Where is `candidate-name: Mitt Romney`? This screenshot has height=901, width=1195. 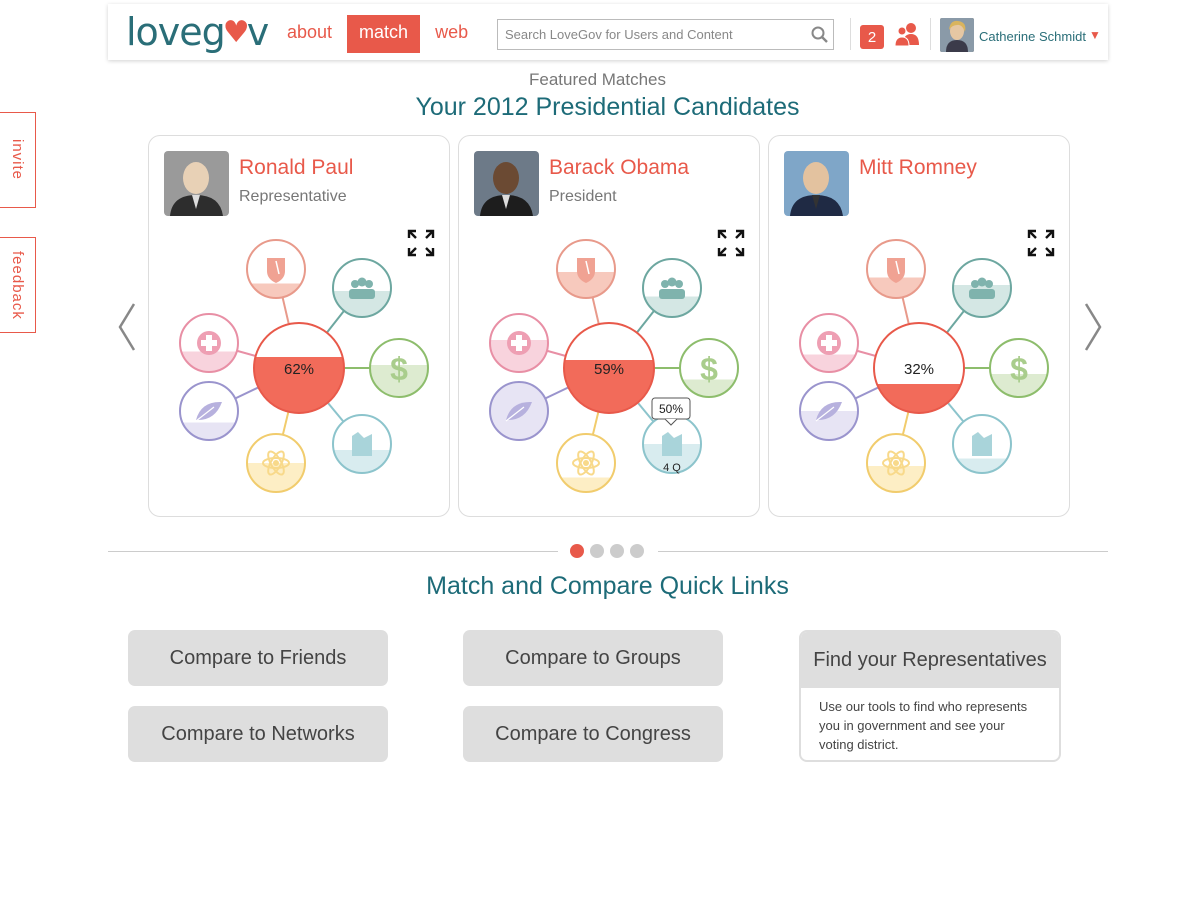
candidate-name: Mitt Romney is located at coordinates (918, 168).